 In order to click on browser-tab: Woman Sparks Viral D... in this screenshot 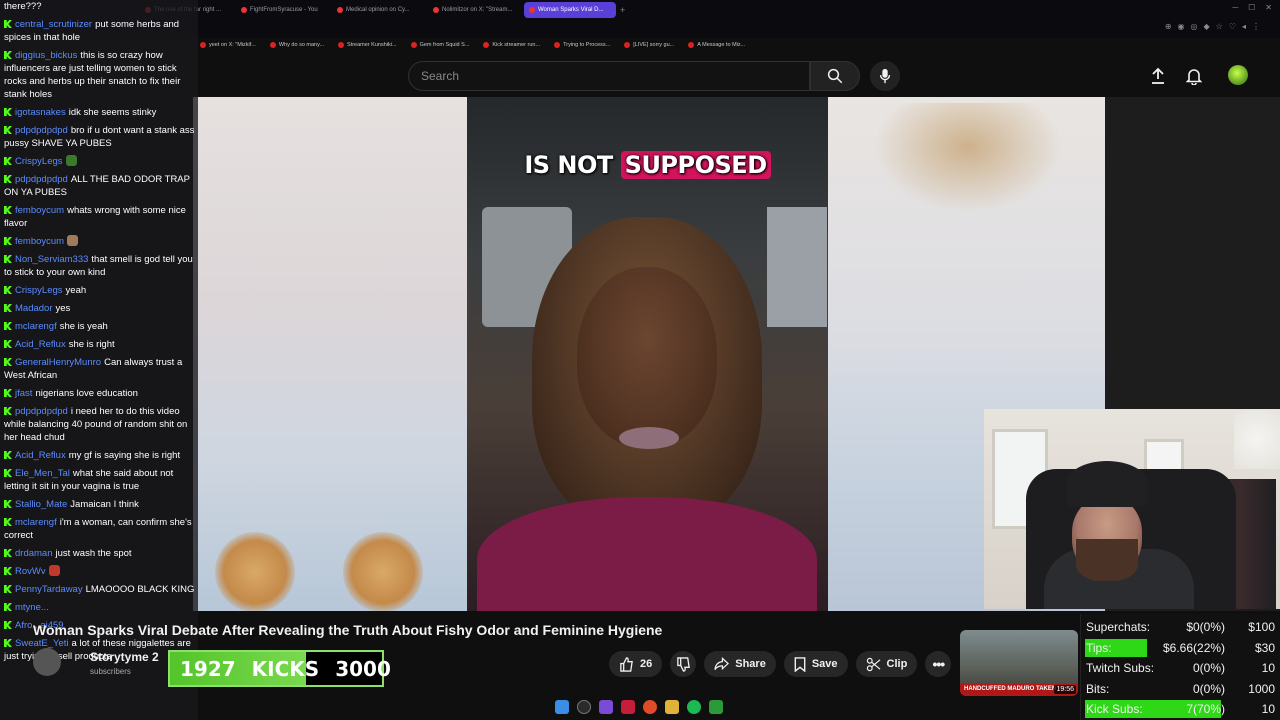, I will do `click(570, 10)`.